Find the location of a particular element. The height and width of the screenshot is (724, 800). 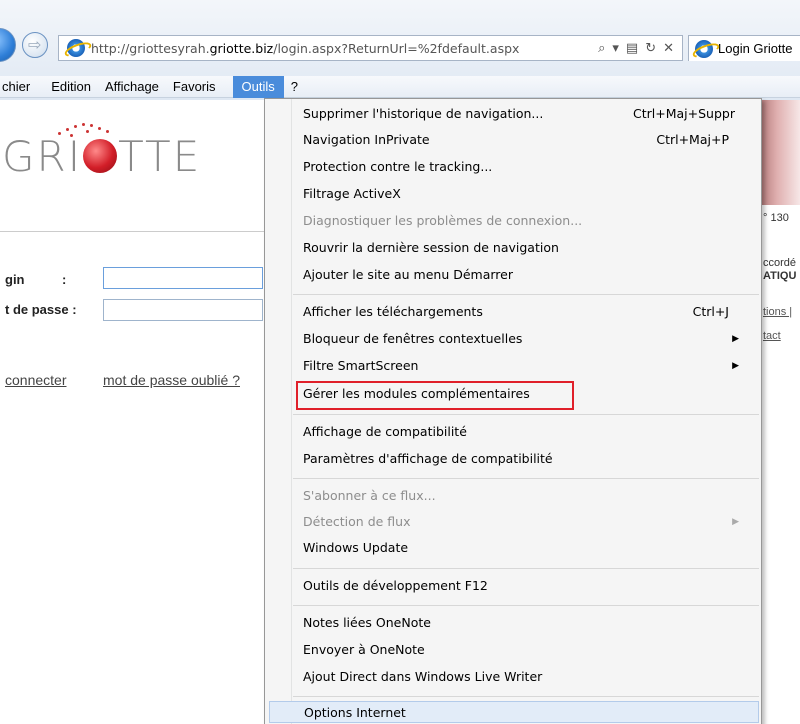

griotte-logo: GRI TTE is located at coordinates (101, 156).